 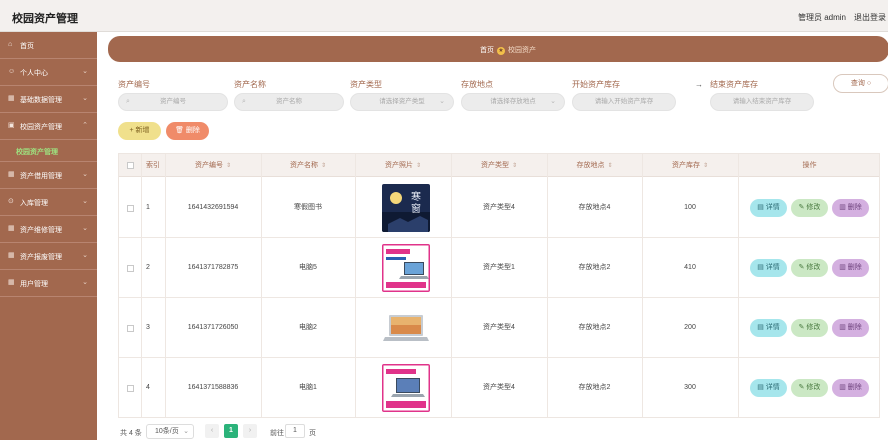 I want to click on logout-link: 退出登录, so click(x=870, y=17).